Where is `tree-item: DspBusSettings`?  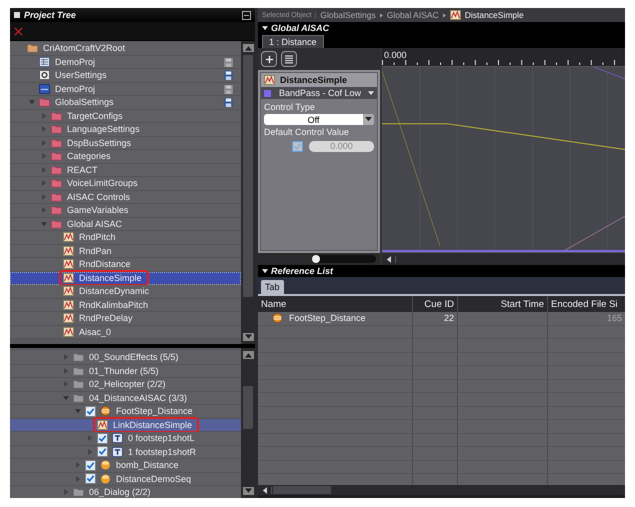
tree-item: DspBusSettings is located at coordinates (125, 143).